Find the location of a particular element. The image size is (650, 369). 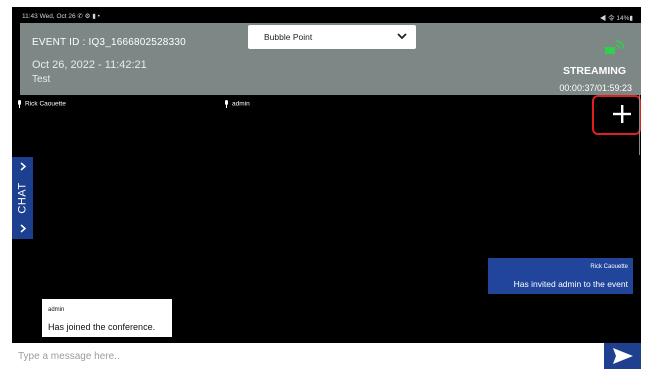

send-button is located at coordinates (622, 356).